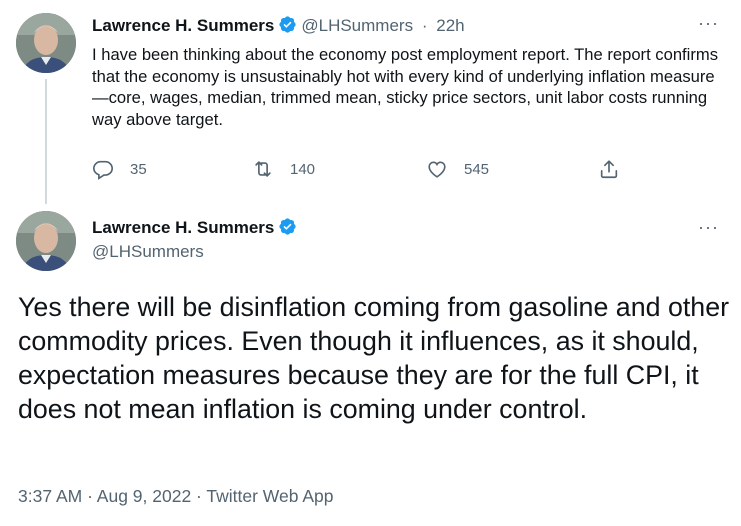  What do you see at coordinates (457, 169) in the screenshot?
I see `like-button: 545` at bounding box center [457, 169].